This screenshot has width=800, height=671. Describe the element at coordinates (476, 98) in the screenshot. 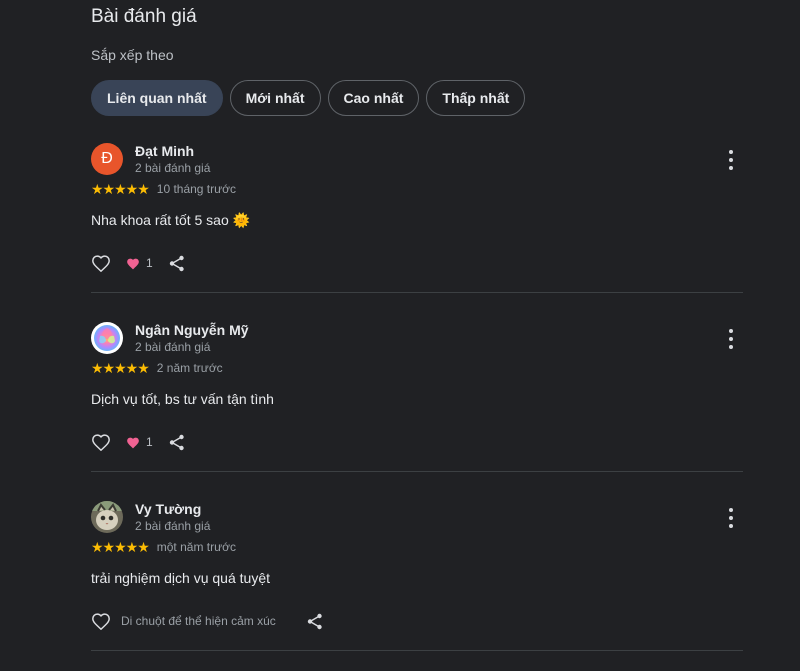

I see `sort-chip-lowest: Thấp nhất` at that location.